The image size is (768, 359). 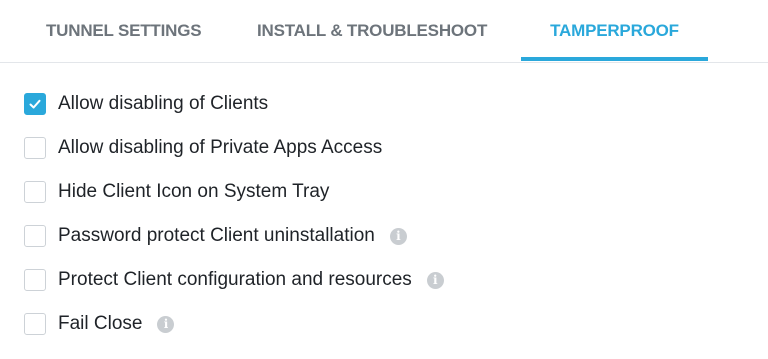 I want to click on option-fail-close: Fail Close i, so click(x=234, y=324).